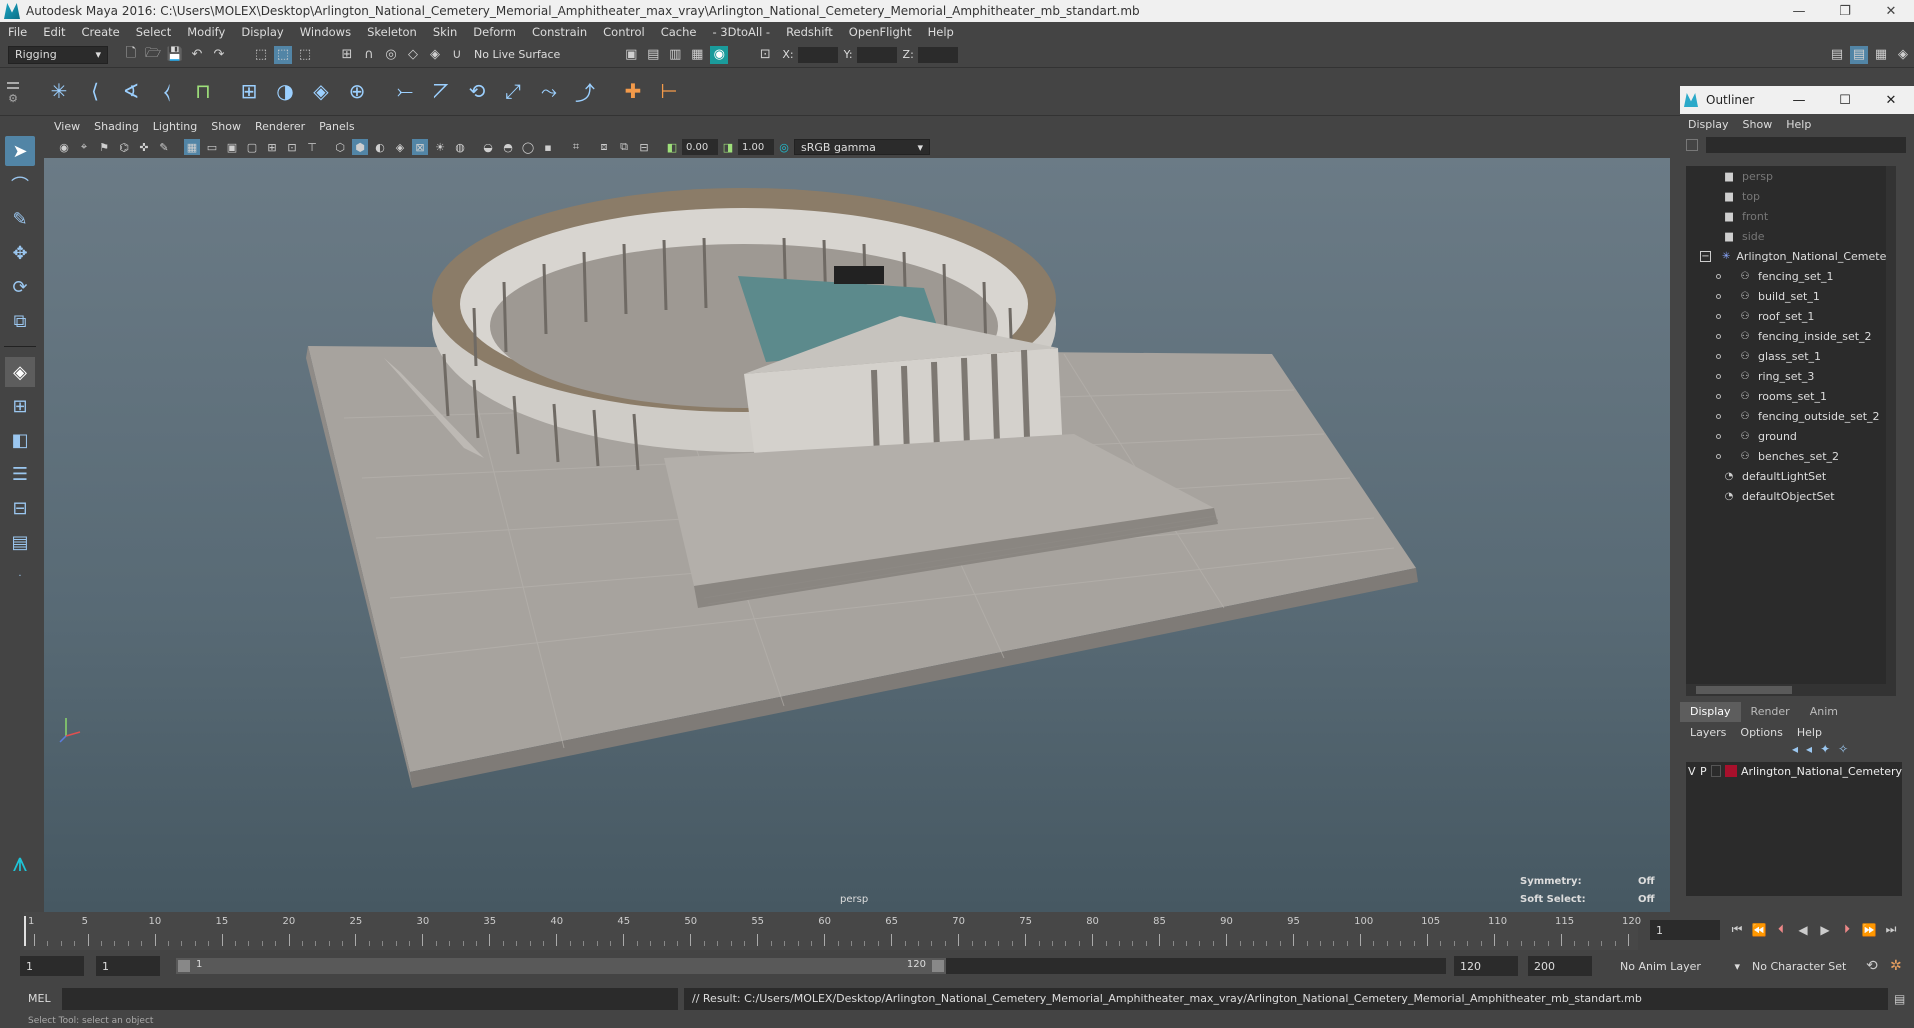 This screenshot has width=1914, height=1028. Describe the element at coordinates (494, 32) in the screenshot. I see `menu-deform: Deform` at that location.